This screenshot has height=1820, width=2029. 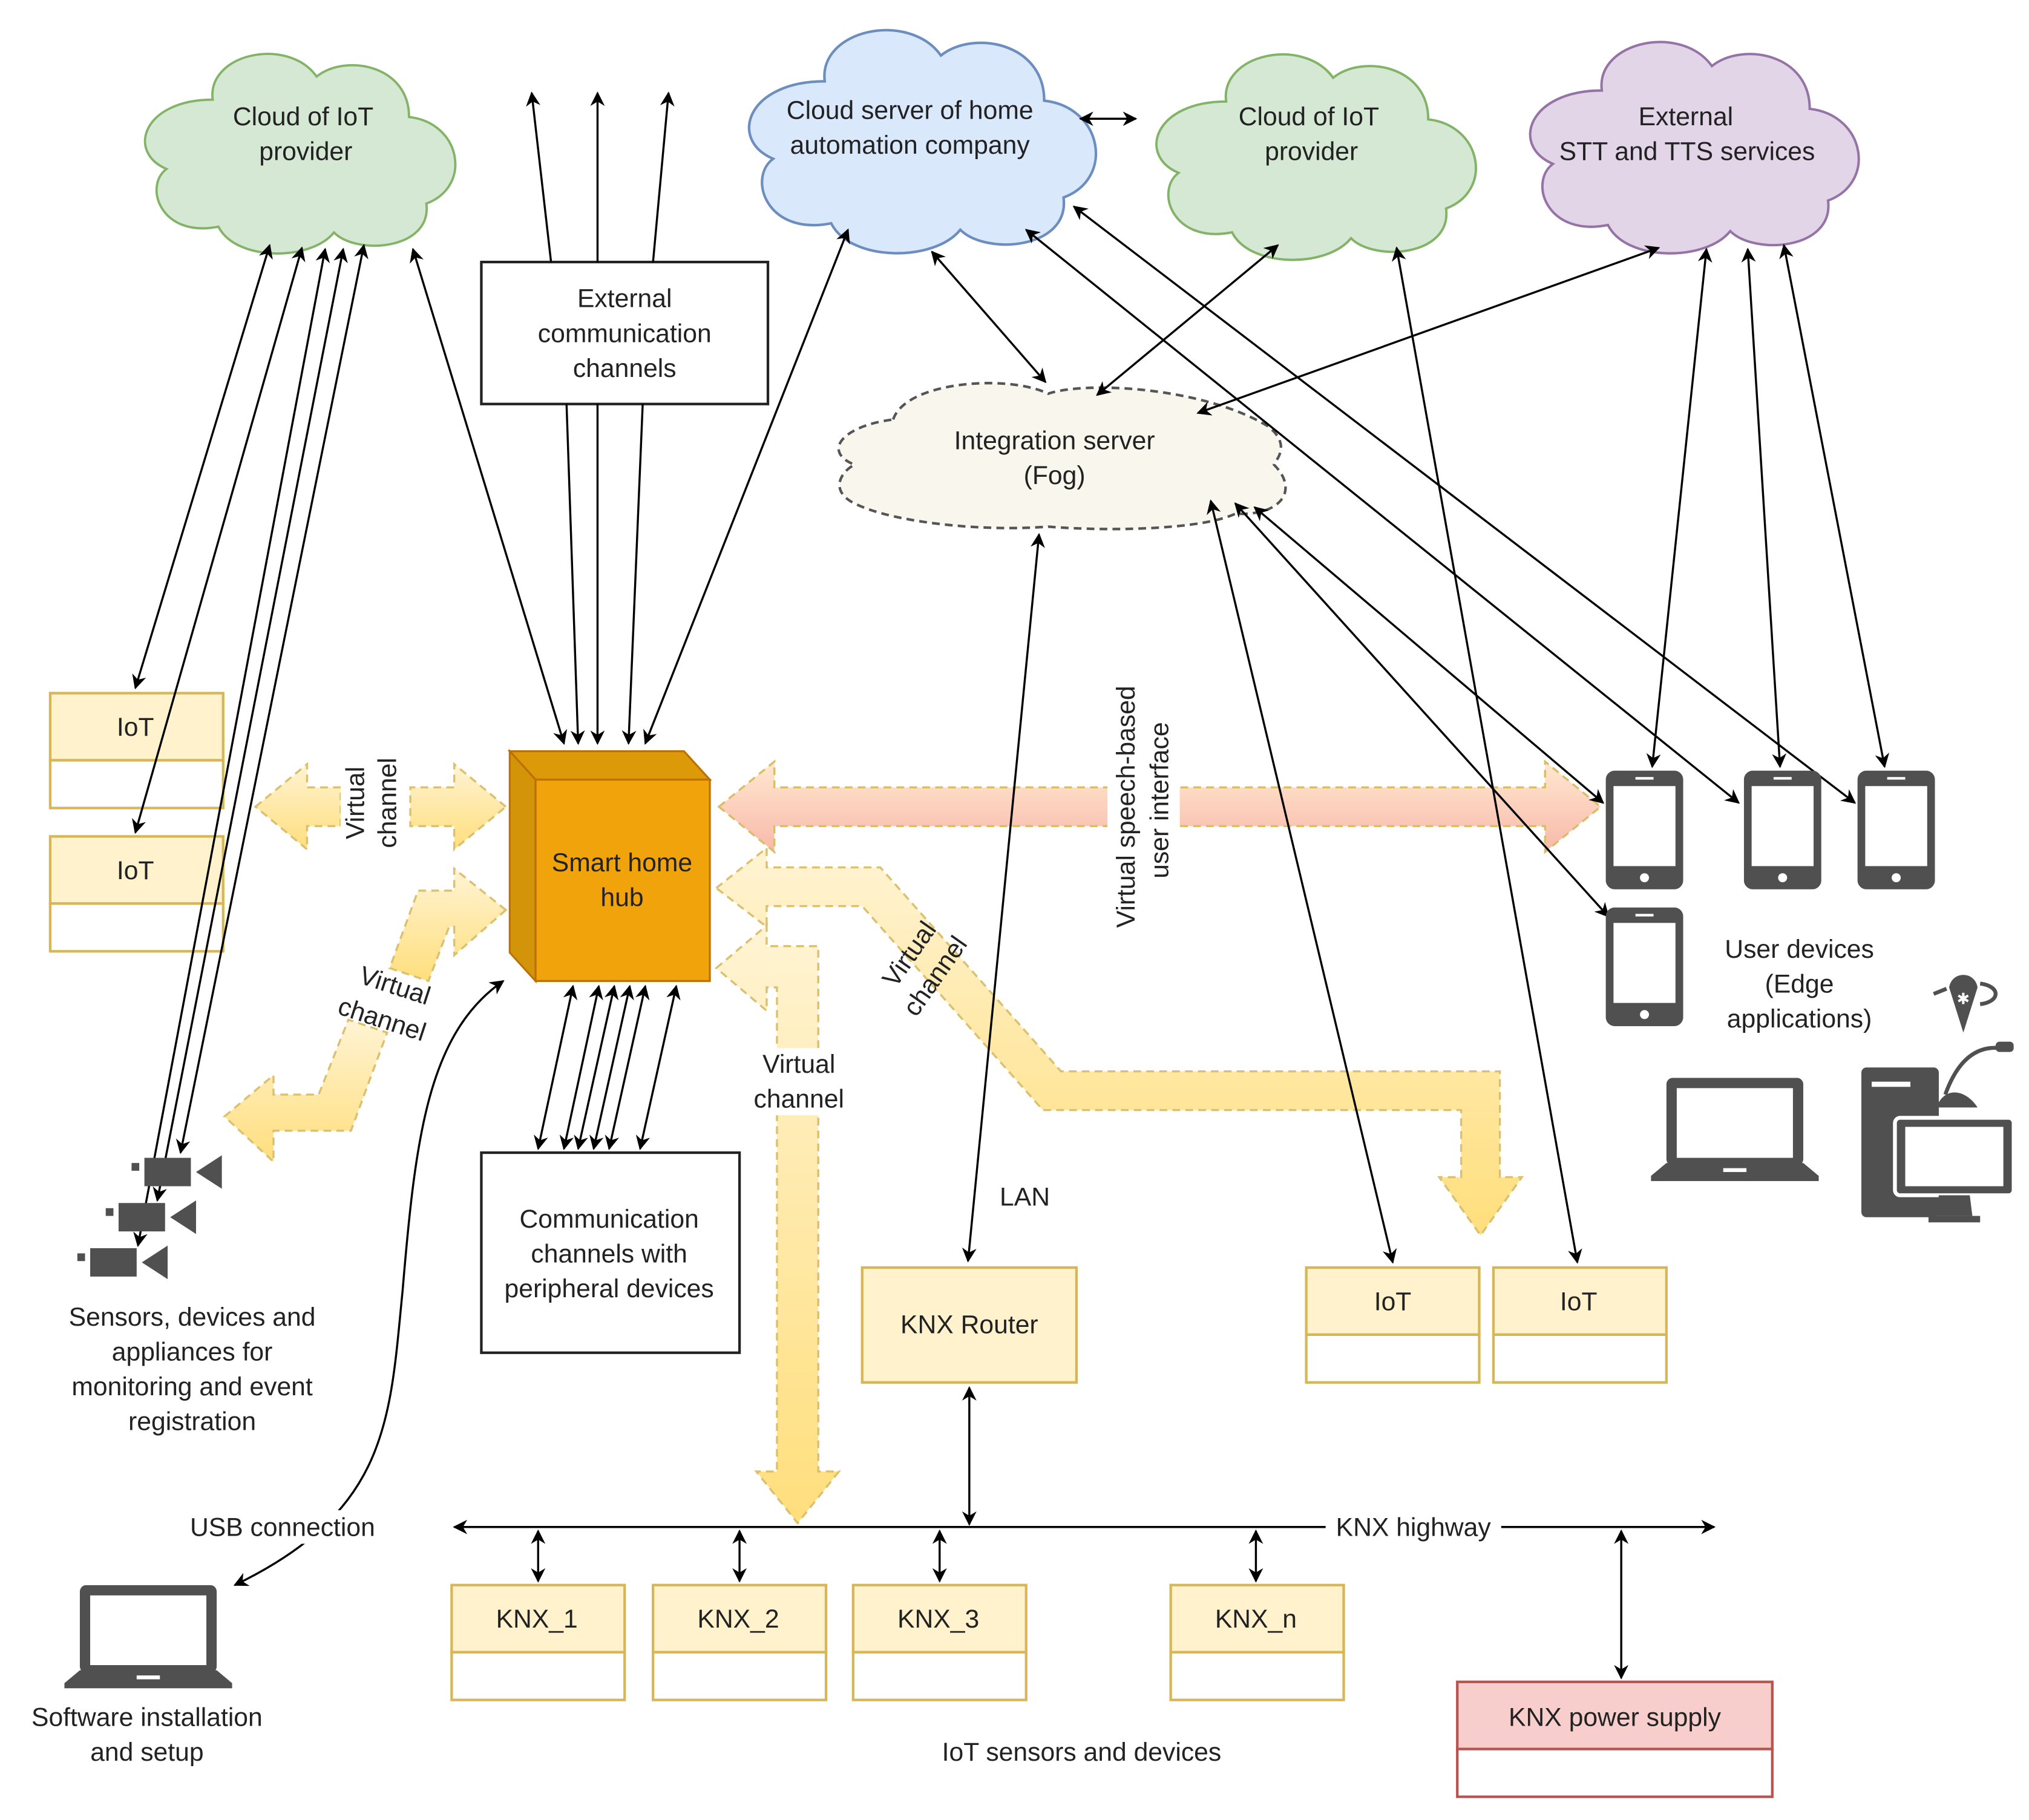 What do you see at coordinates (192, 1352) in the screenshot?
I see `caption-line: appliances for` at bounding box center [192, 1352].